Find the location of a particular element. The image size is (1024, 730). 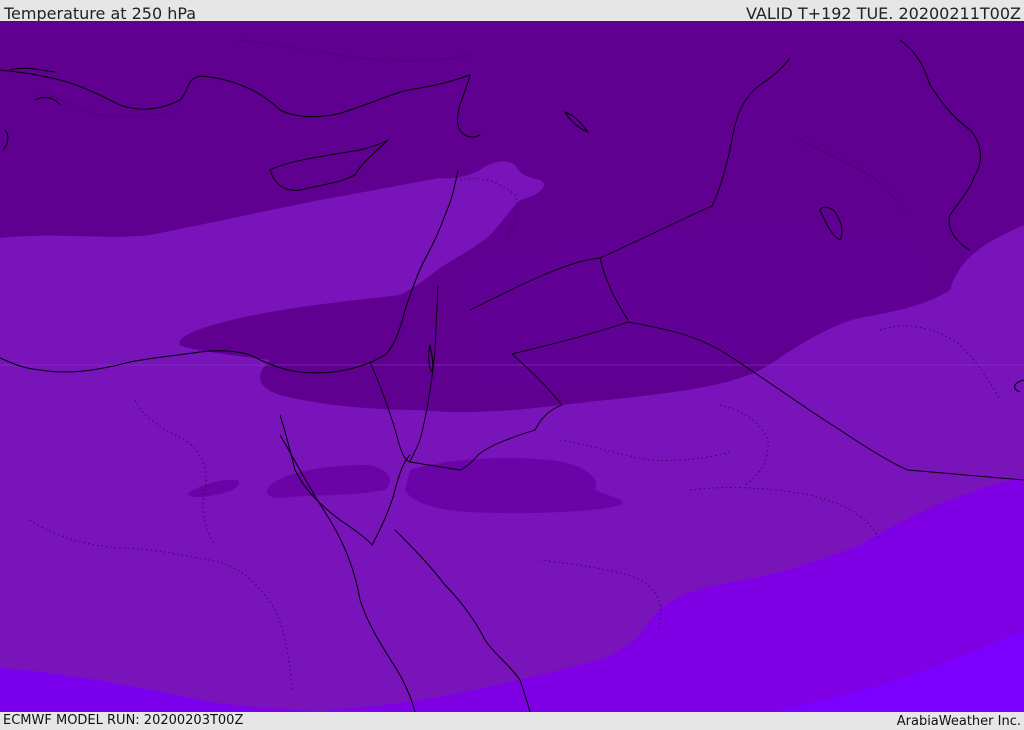

model-run-label: ECMWF MODEL RUN: 20200203T00Z is located at coordinates (123, 720).